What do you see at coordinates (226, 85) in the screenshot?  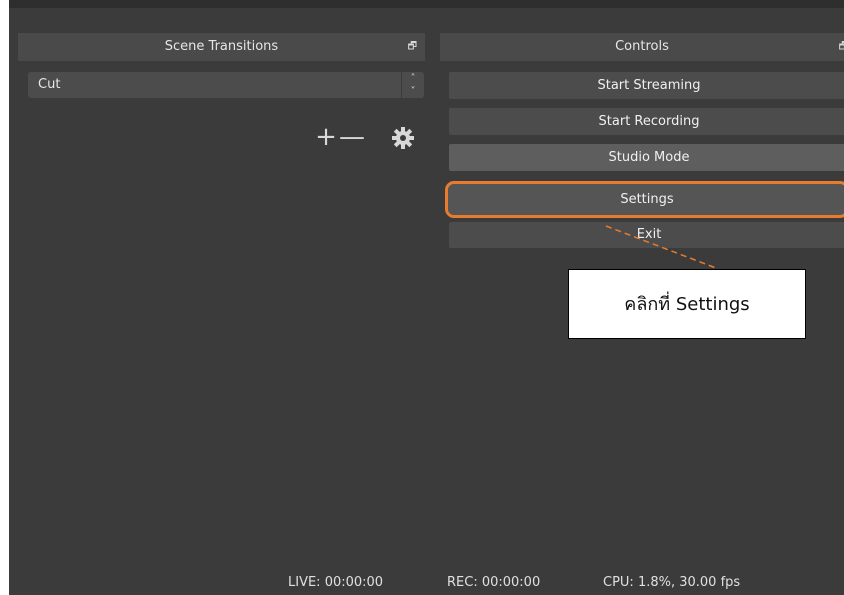 I see `transition-select: Cut ˄ ˅` at bounding box center [226, 85].